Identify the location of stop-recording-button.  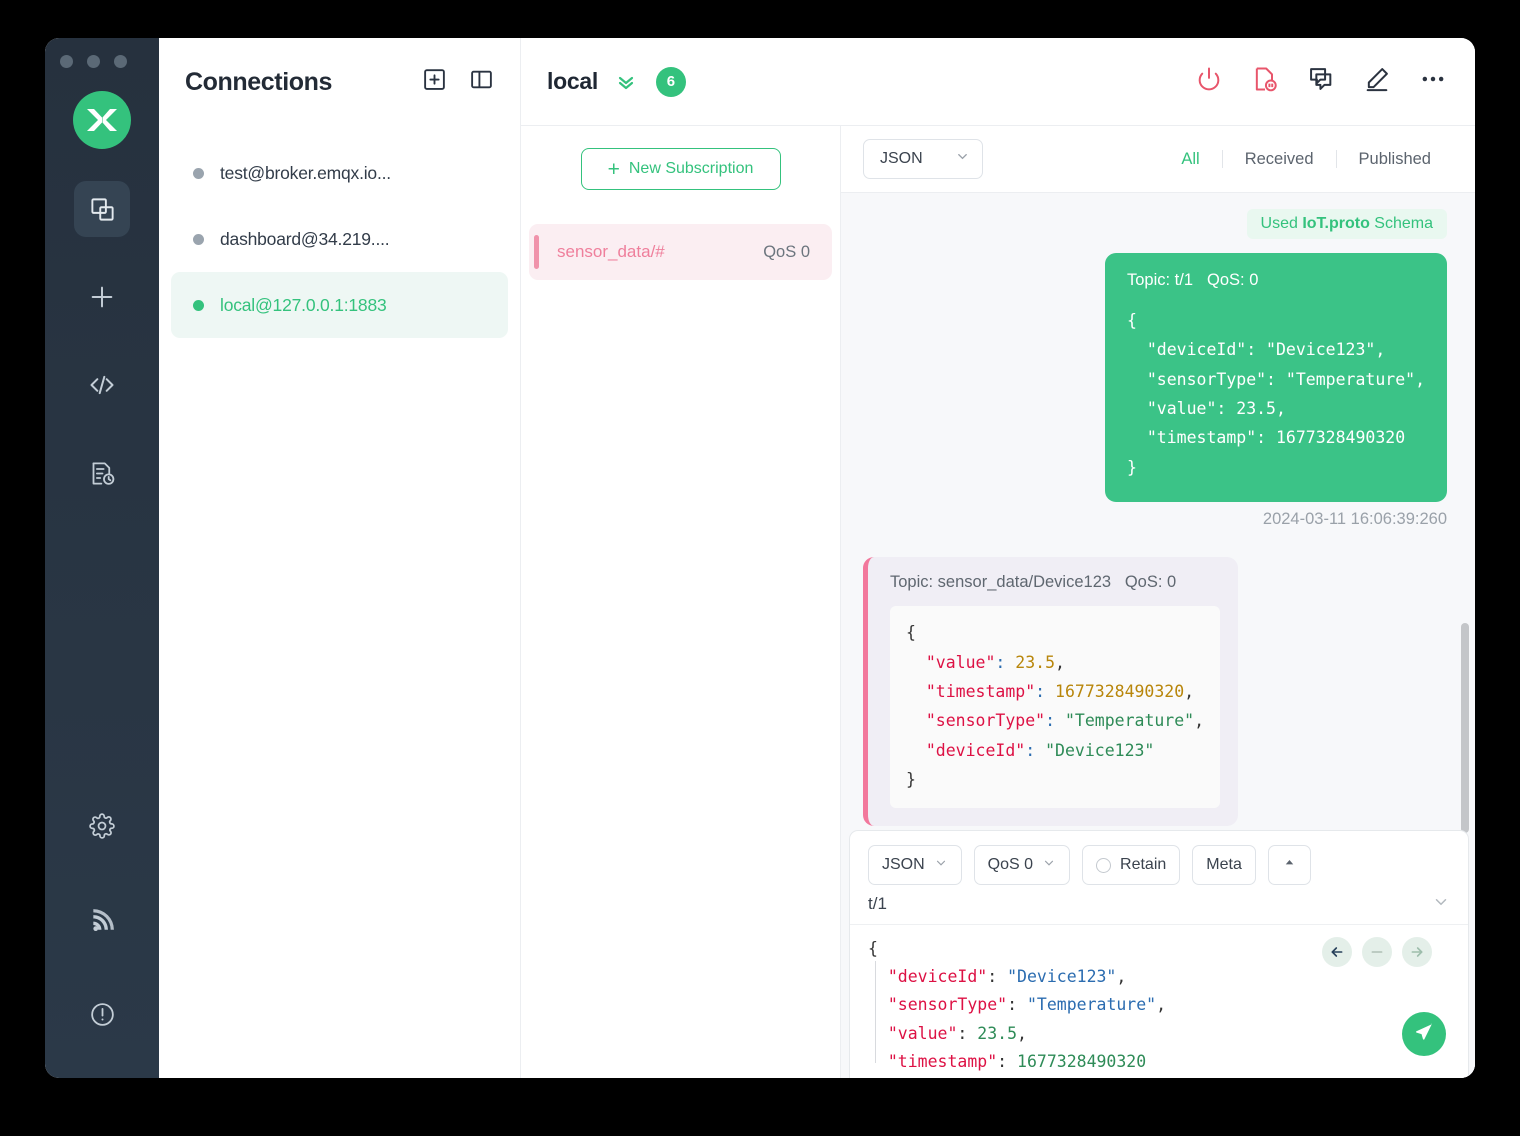
(1265, 81).